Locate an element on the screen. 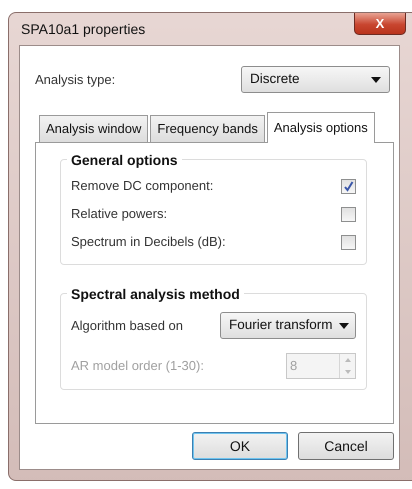 This screenshot has width=412, height=489. option-label: Spectrum in Decibels (dB): is located at coordinates (148, 242).